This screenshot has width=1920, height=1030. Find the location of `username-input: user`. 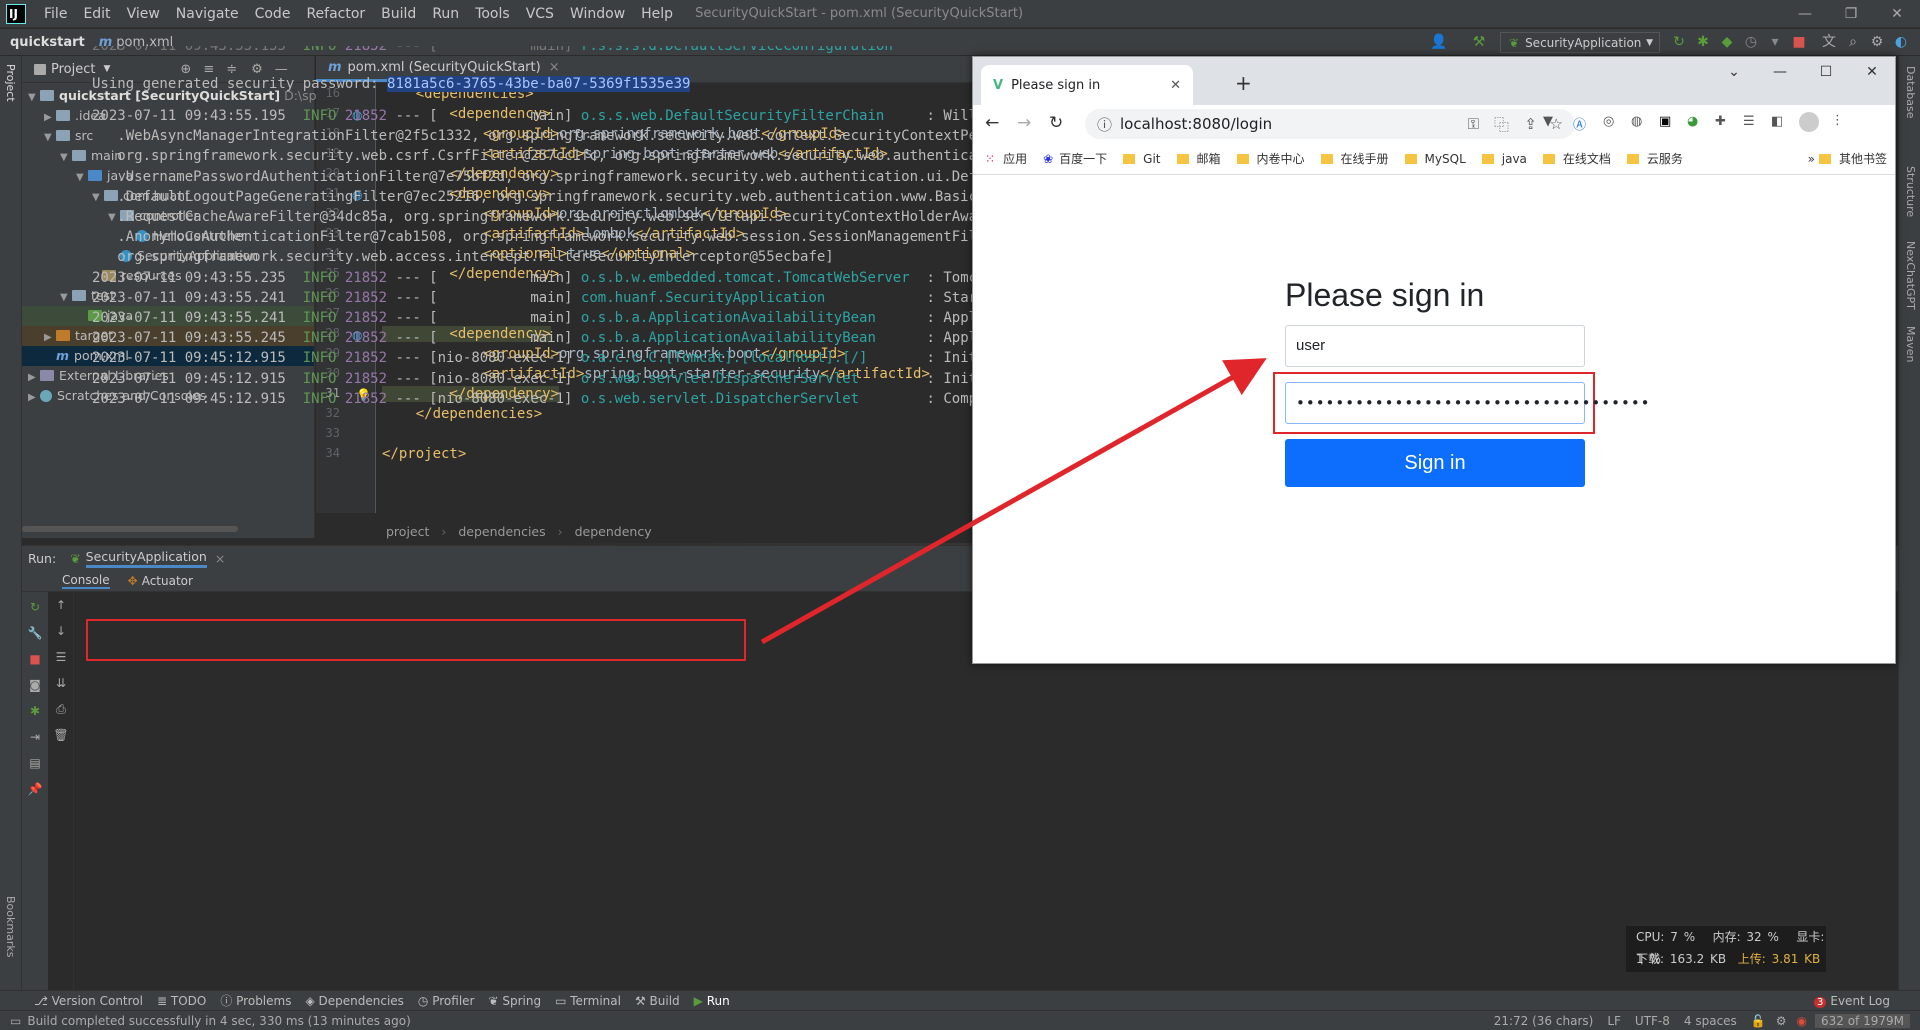

username-input: user is located at coordinates (1435, 346).